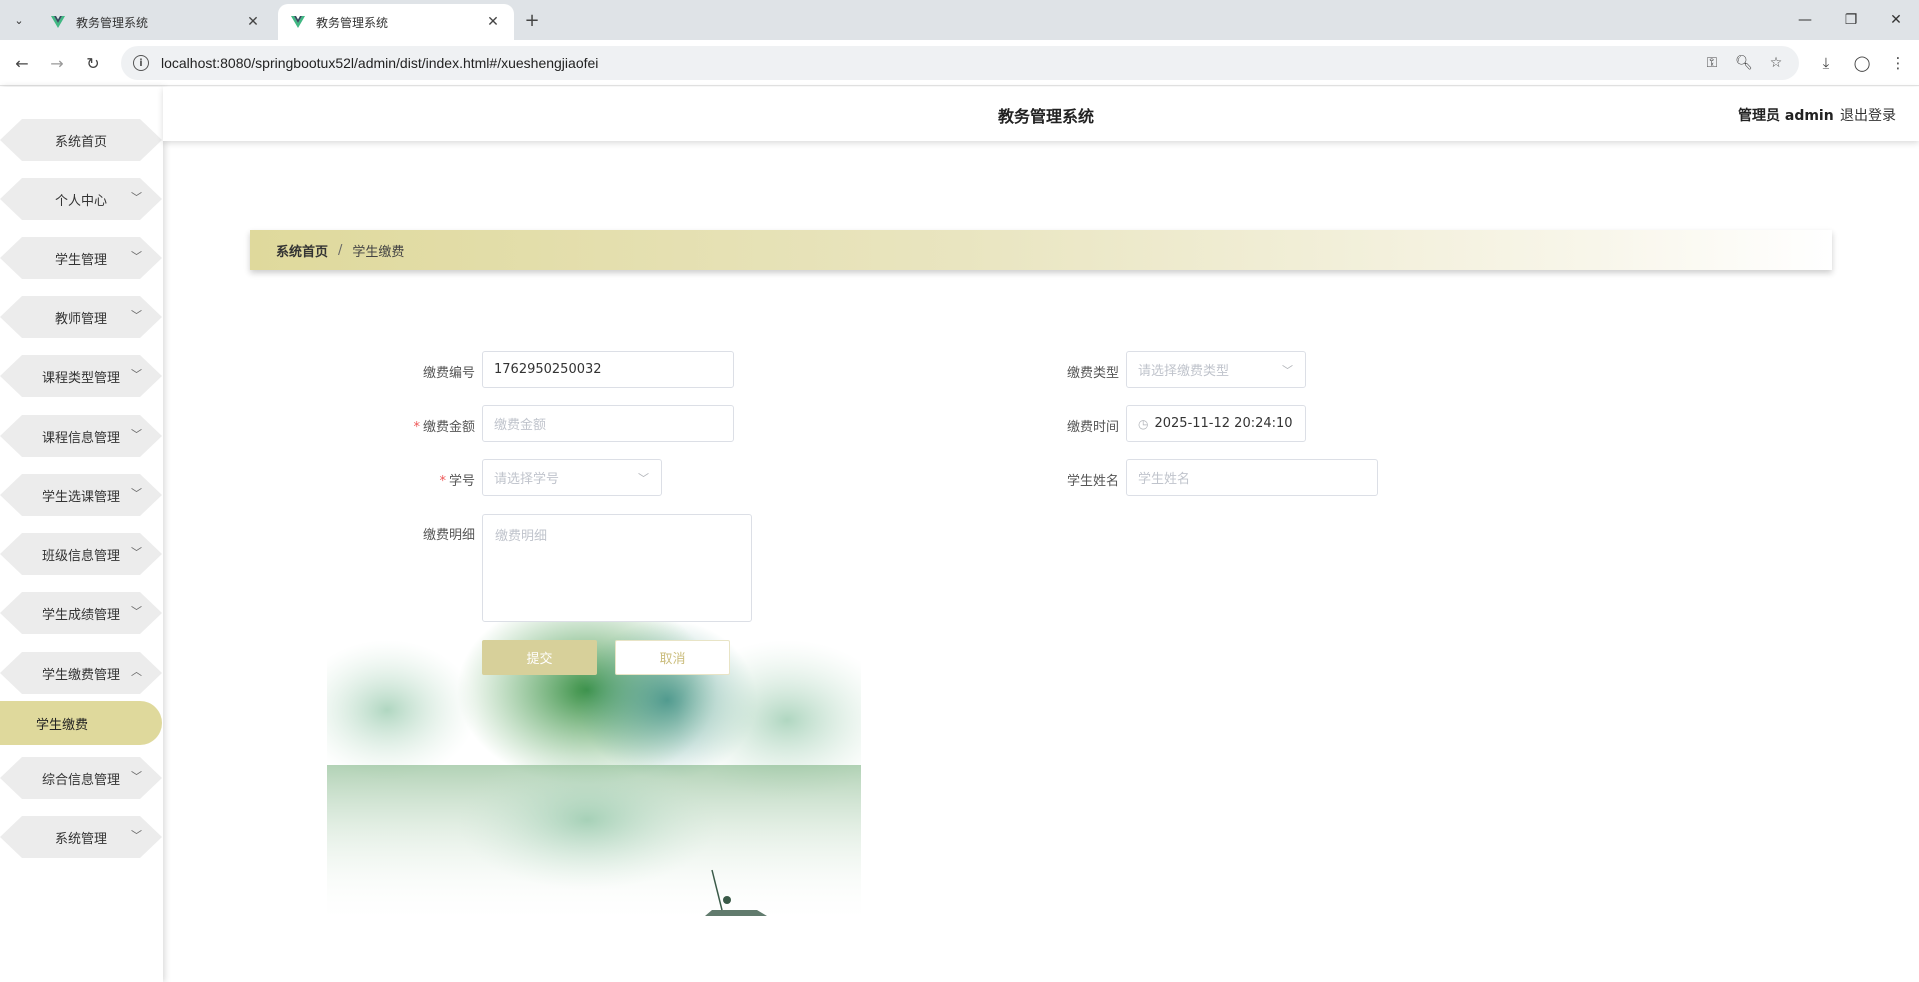 The width and height of the screenshot is (1919, 982). I want to click on sidebar-item-label: 班级信息管理, so click(80, 556).